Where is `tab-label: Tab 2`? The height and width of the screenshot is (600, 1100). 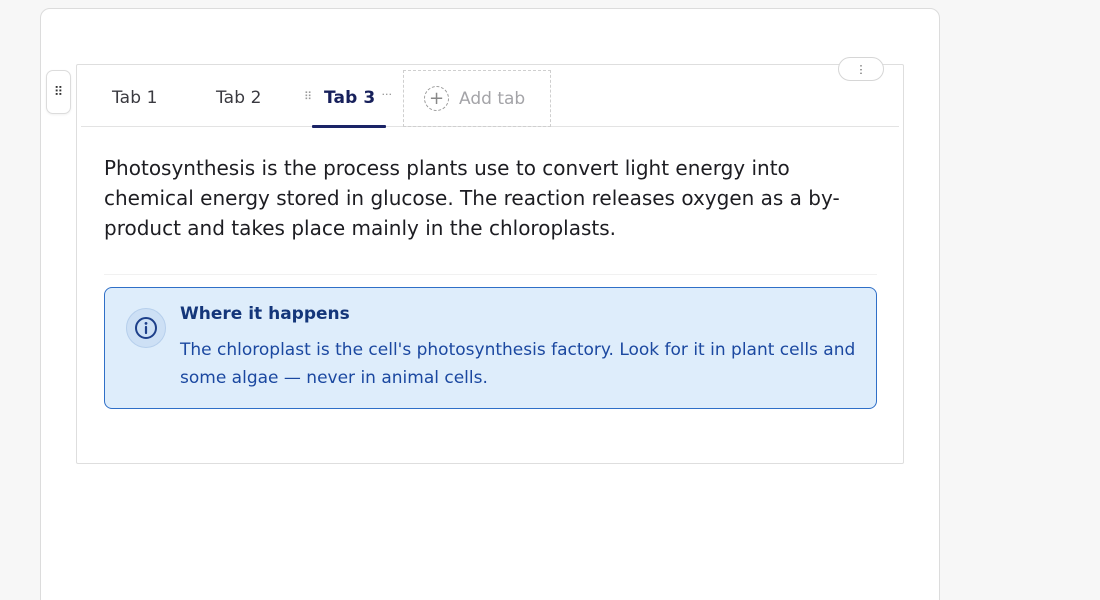 tab-label: Tab 2 is located at coordinates (239, 98).